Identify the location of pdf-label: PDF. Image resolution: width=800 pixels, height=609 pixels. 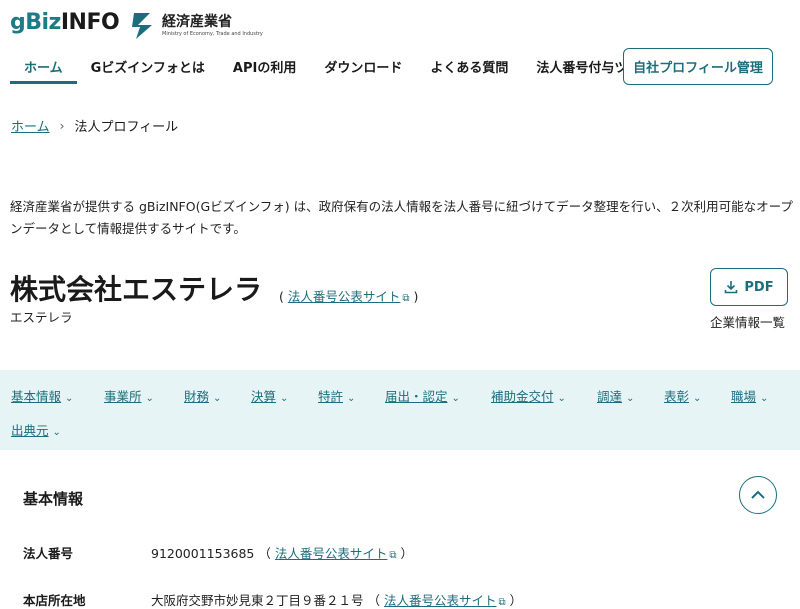
(759, 287).